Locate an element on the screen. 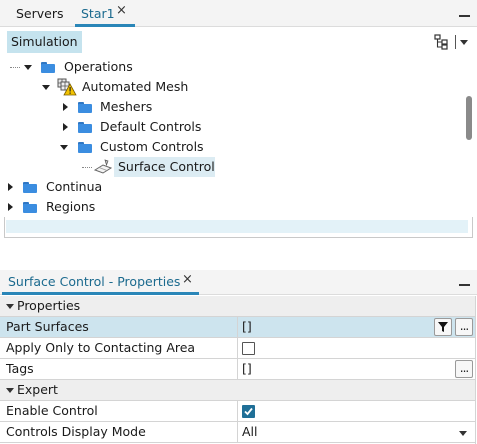 This screenshot has height=444, width=477. property-name: Enable Control is located at coordinates (52, 410).